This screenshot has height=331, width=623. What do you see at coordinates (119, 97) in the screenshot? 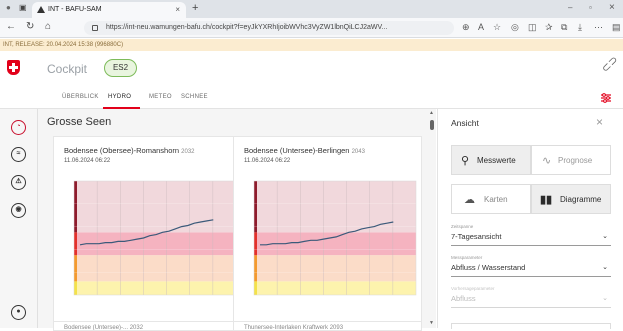
I see `tab-hydro: HYDRO` at bounding box center [119, 97].